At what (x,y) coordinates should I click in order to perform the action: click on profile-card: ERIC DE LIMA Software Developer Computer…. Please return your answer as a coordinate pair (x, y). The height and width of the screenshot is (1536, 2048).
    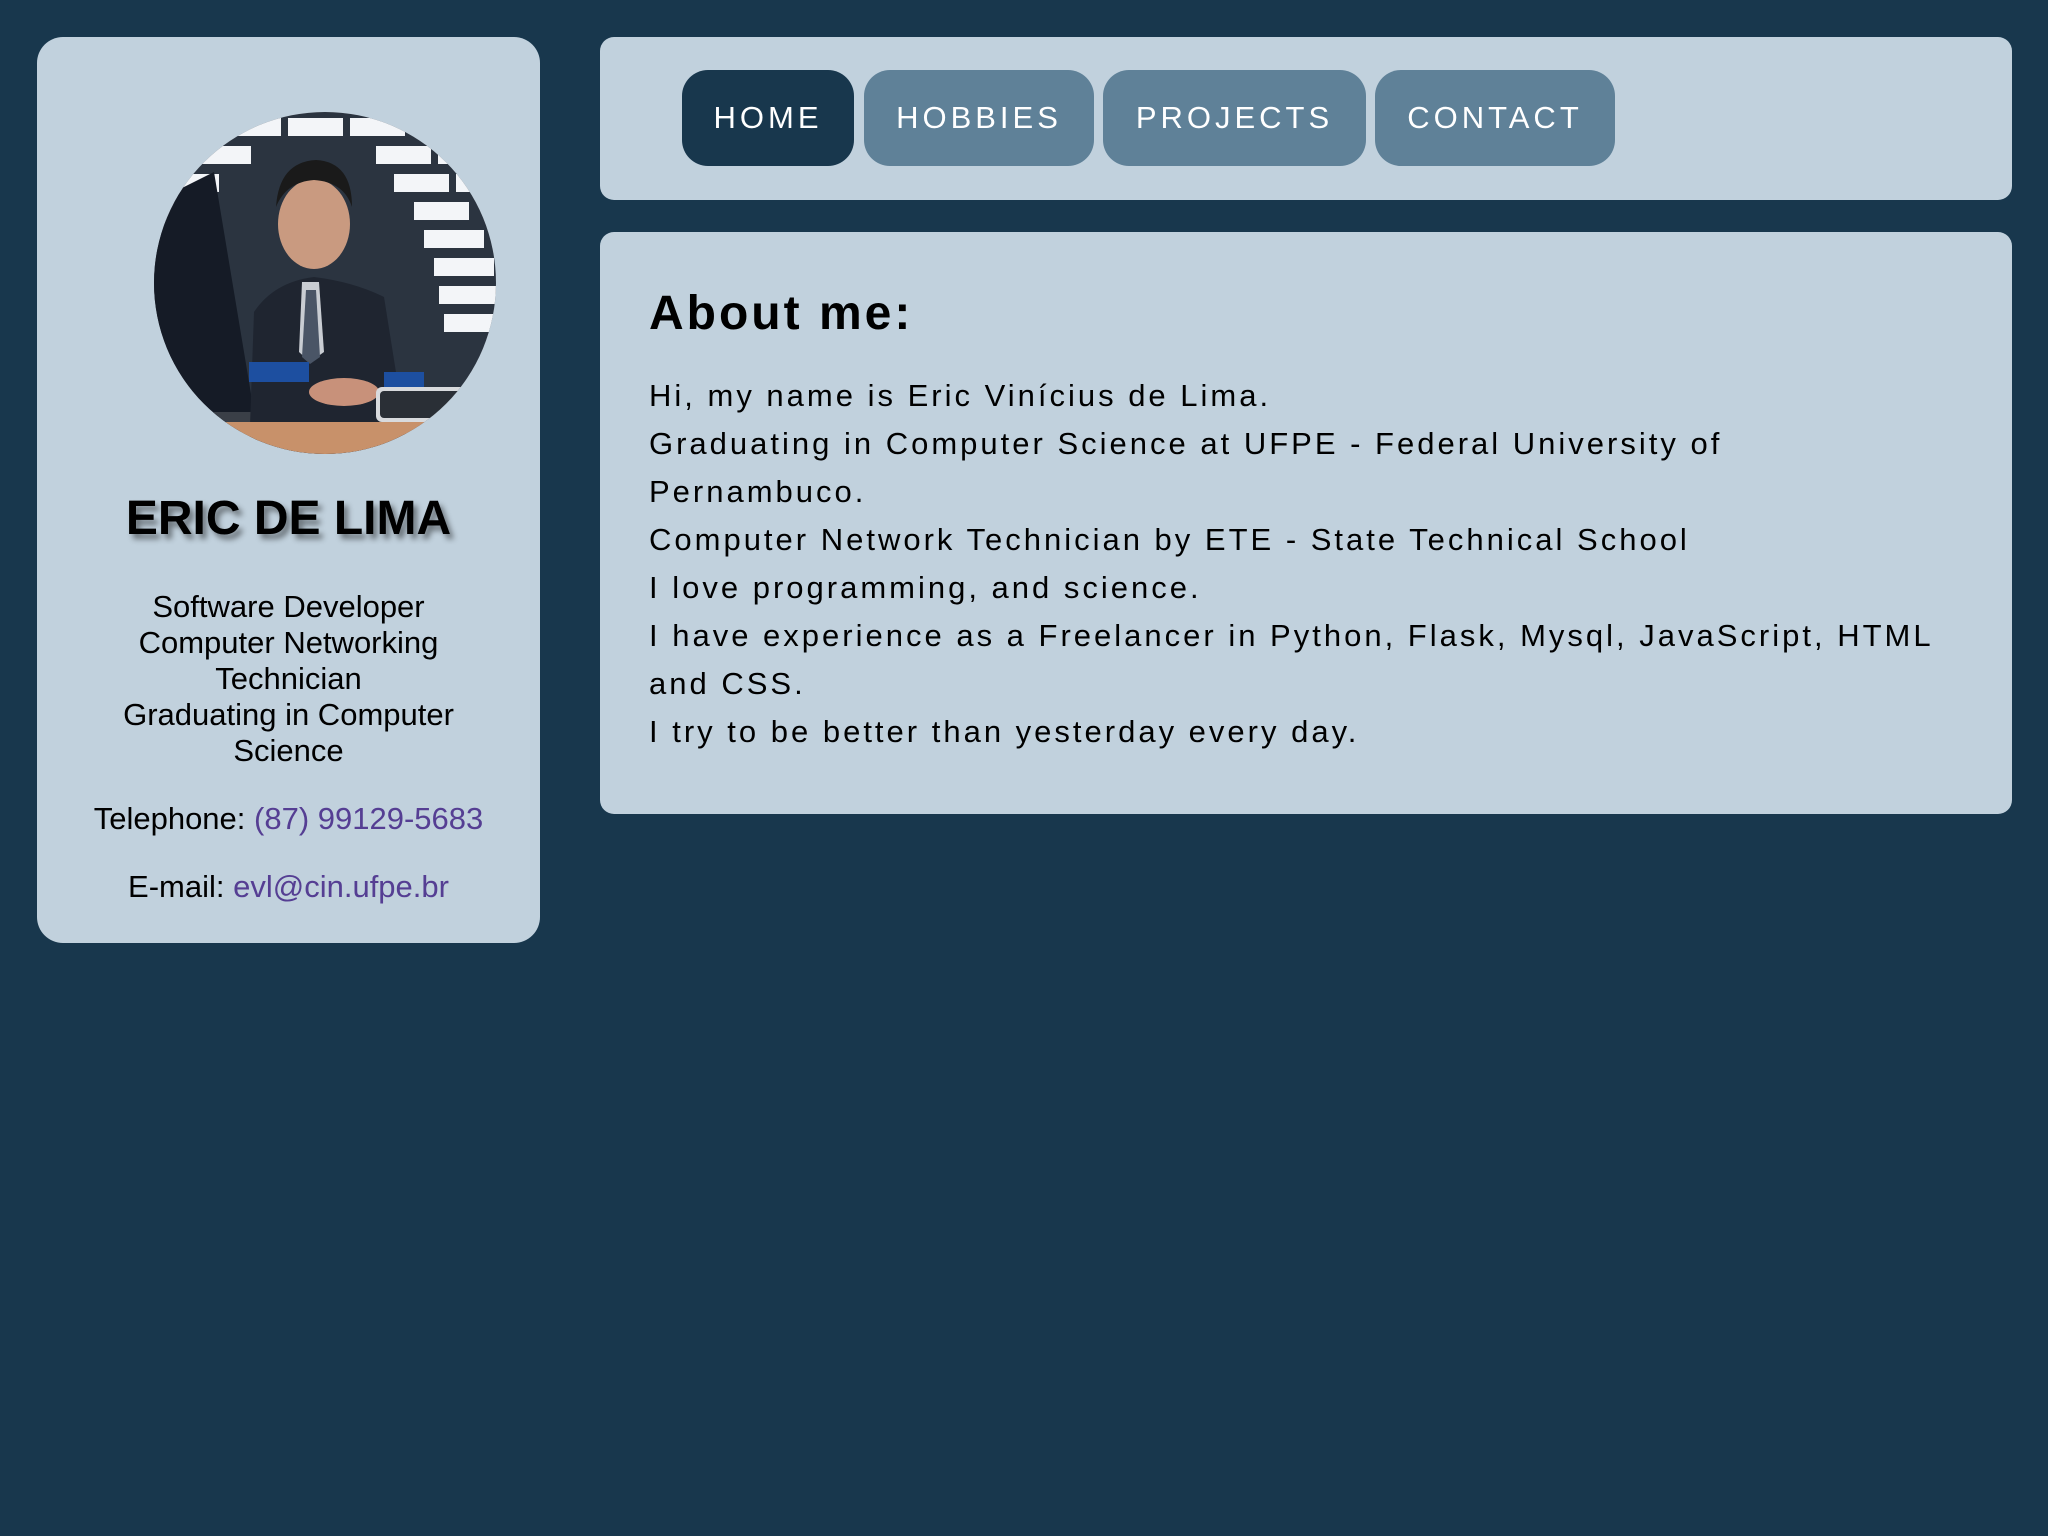
    Looking at the image, I should click on (288, 490).